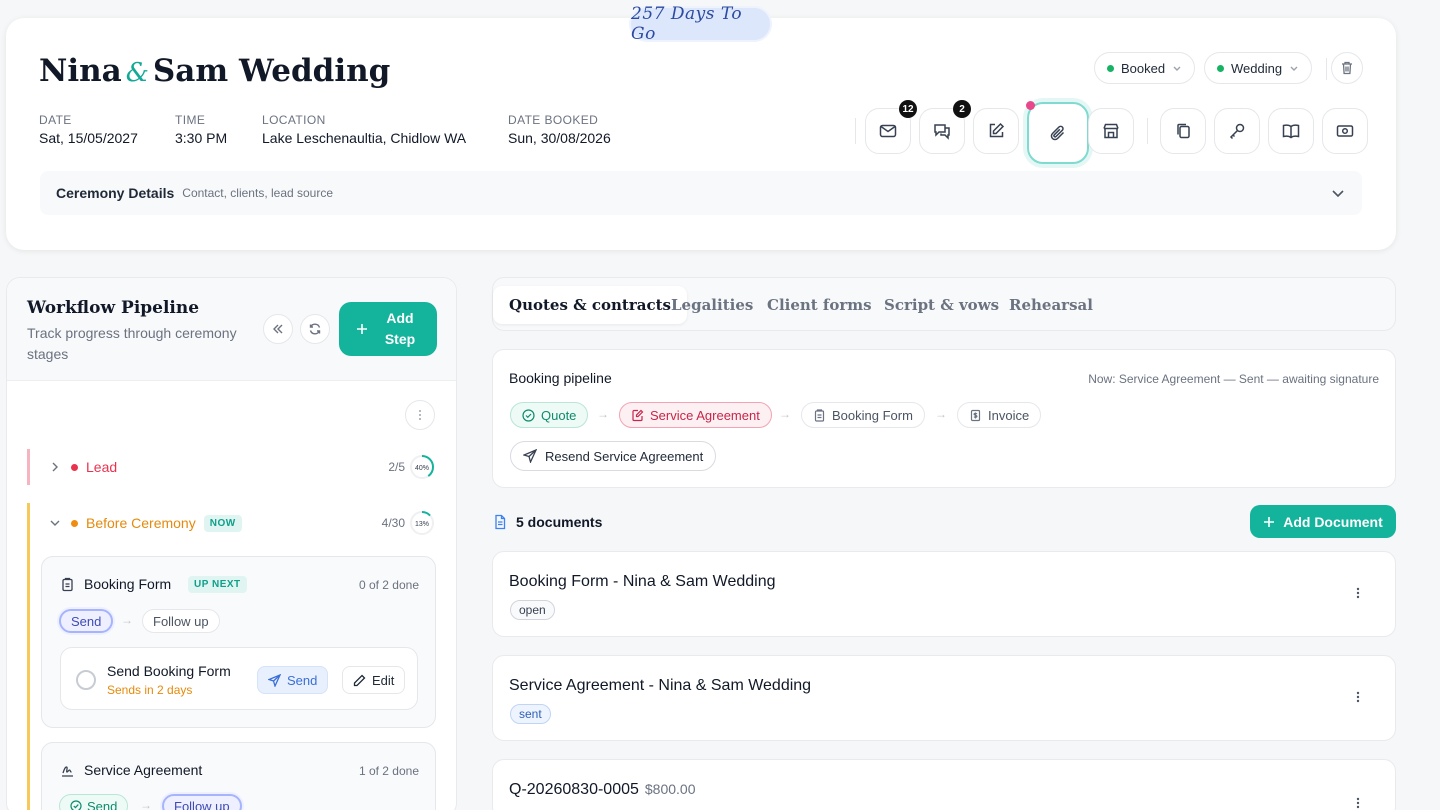 Image resolution: width=1440 pixels, height=810 pixels. I want to click on documents-count: 5 documents, so click(547, 522).